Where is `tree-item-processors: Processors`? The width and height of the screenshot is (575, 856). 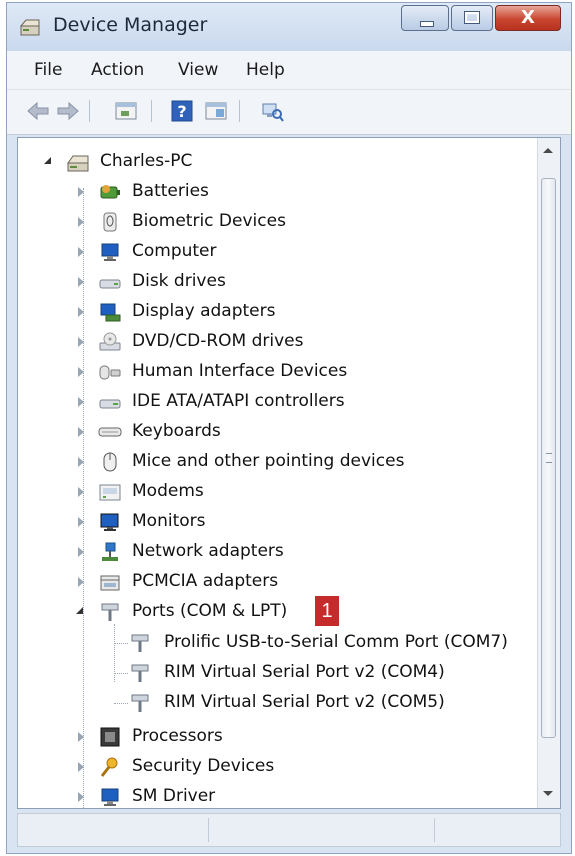
tree-item-processors: Processors is located at coordinates (278, 737).